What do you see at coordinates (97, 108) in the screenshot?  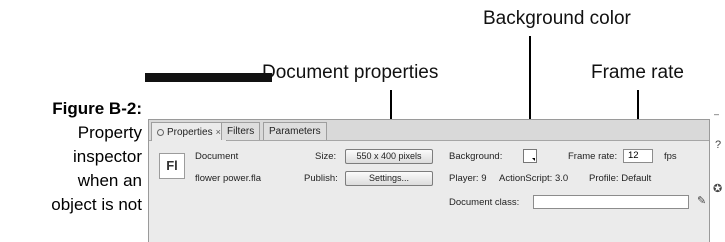 I see `figure-label: Figure B-2:` at bounding box center [97, 108].